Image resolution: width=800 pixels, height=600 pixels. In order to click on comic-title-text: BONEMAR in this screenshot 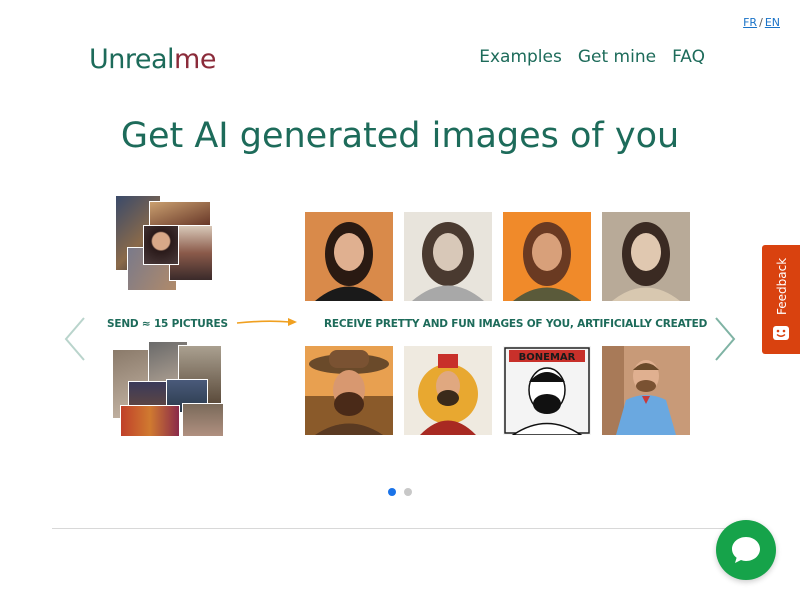, I will do `click(547, 357)`.